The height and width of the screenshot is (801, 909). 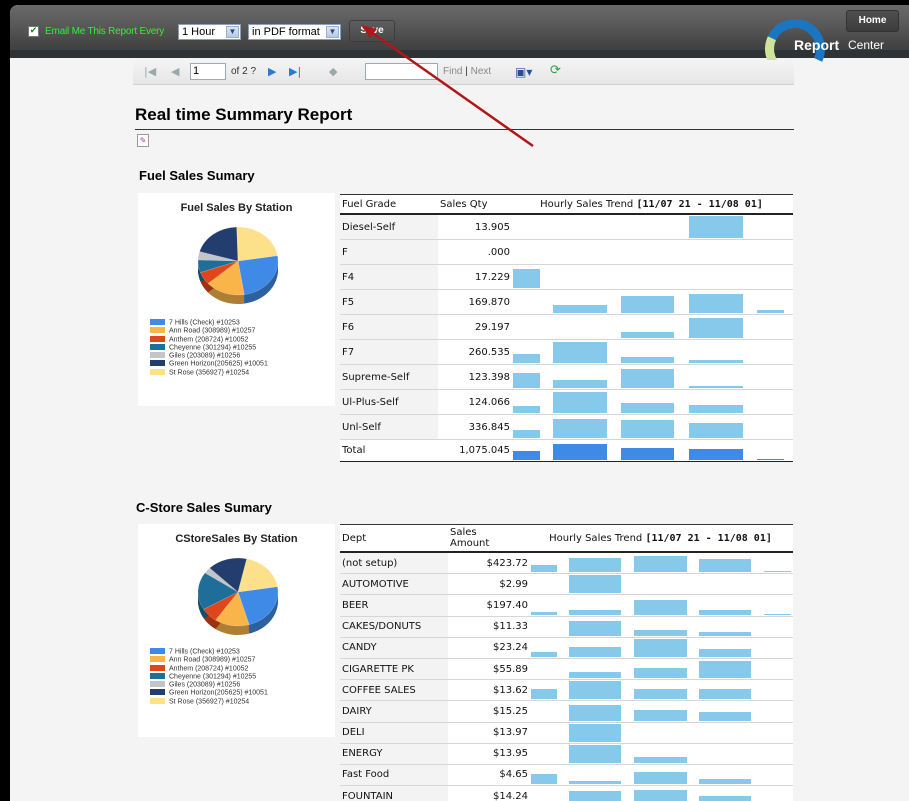 What do you see at coordinates (474, 277) in the screenshot?
I see `row-value: 17.229` at bounding box center [474, 277].